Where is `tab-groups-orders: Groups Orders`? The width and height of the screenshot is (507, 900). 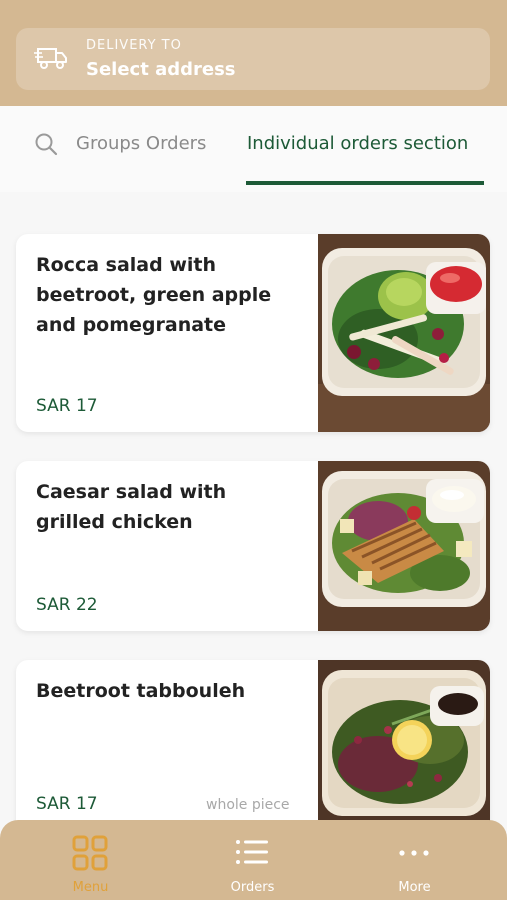 tab-groups-orders: Groups Orders is located at coordinates (141, 143).